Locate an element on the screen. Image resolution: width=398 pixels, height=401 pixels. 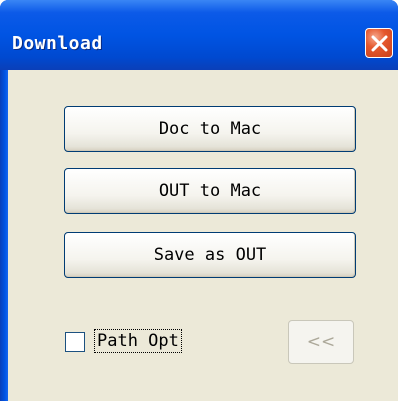
save-as-out-button: Save as OUT is located at coordinates (210, 255).